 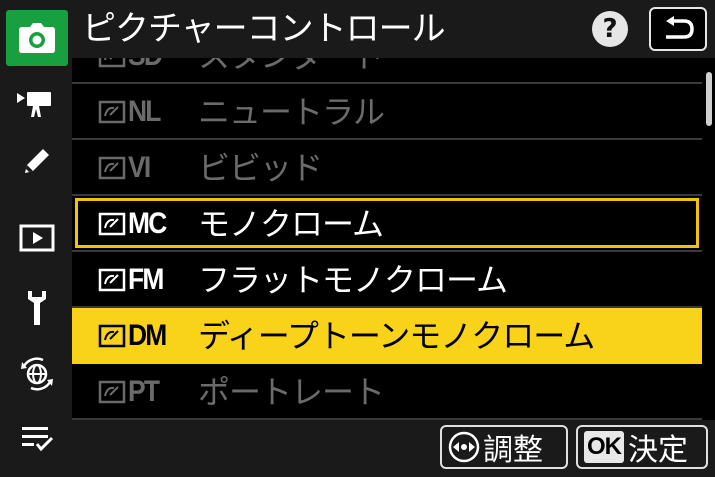 What do you see at coordinates (464, 447) in the screenshot?
I see `multi-selector-icon` at bounding box center [464, 447].